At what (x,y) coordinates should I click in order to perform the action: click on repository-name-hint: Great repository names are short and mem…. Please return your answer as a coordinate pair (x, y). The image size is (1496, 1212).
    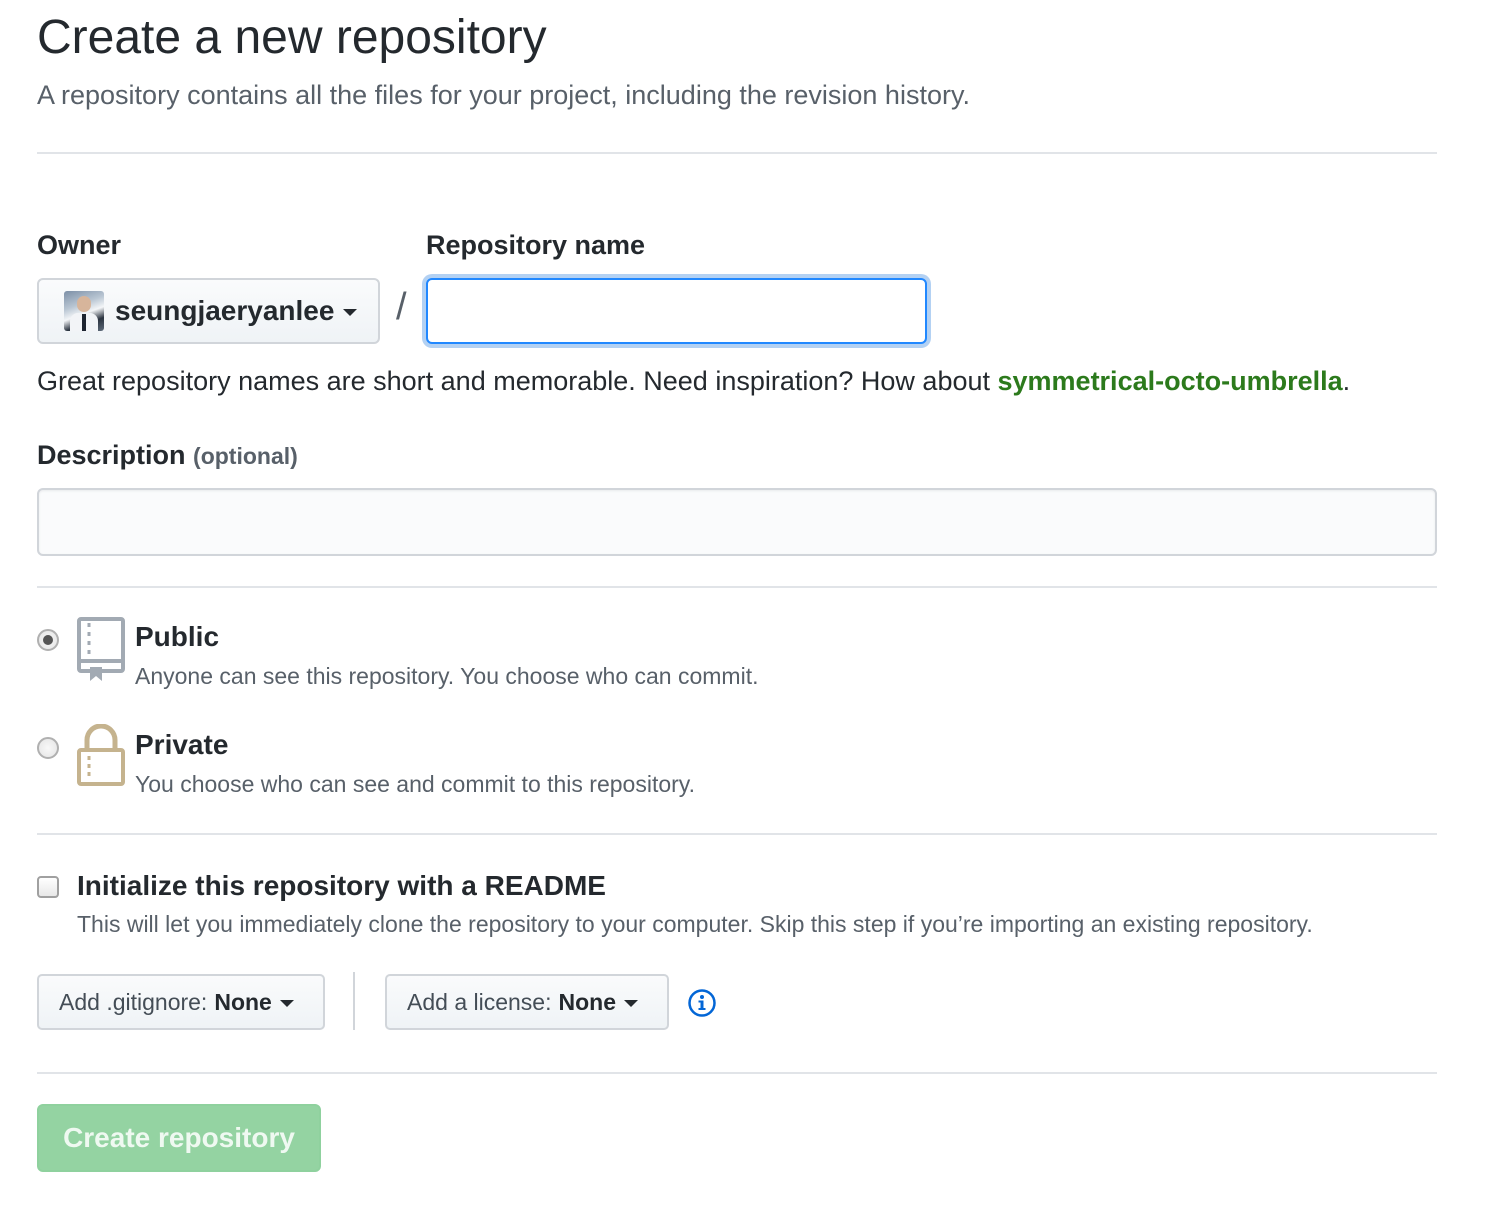
    Looking at the image, I should click on (693, 381).